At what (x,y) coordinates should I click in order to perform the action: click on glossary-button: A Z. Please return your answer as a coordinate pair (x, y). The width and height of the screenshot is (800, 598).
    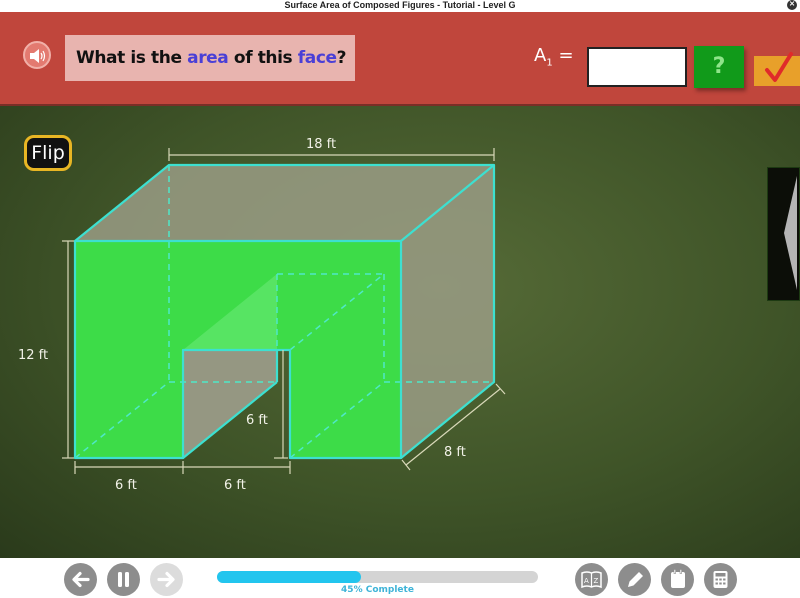
    Looking at the image, I should click on (591, 579).